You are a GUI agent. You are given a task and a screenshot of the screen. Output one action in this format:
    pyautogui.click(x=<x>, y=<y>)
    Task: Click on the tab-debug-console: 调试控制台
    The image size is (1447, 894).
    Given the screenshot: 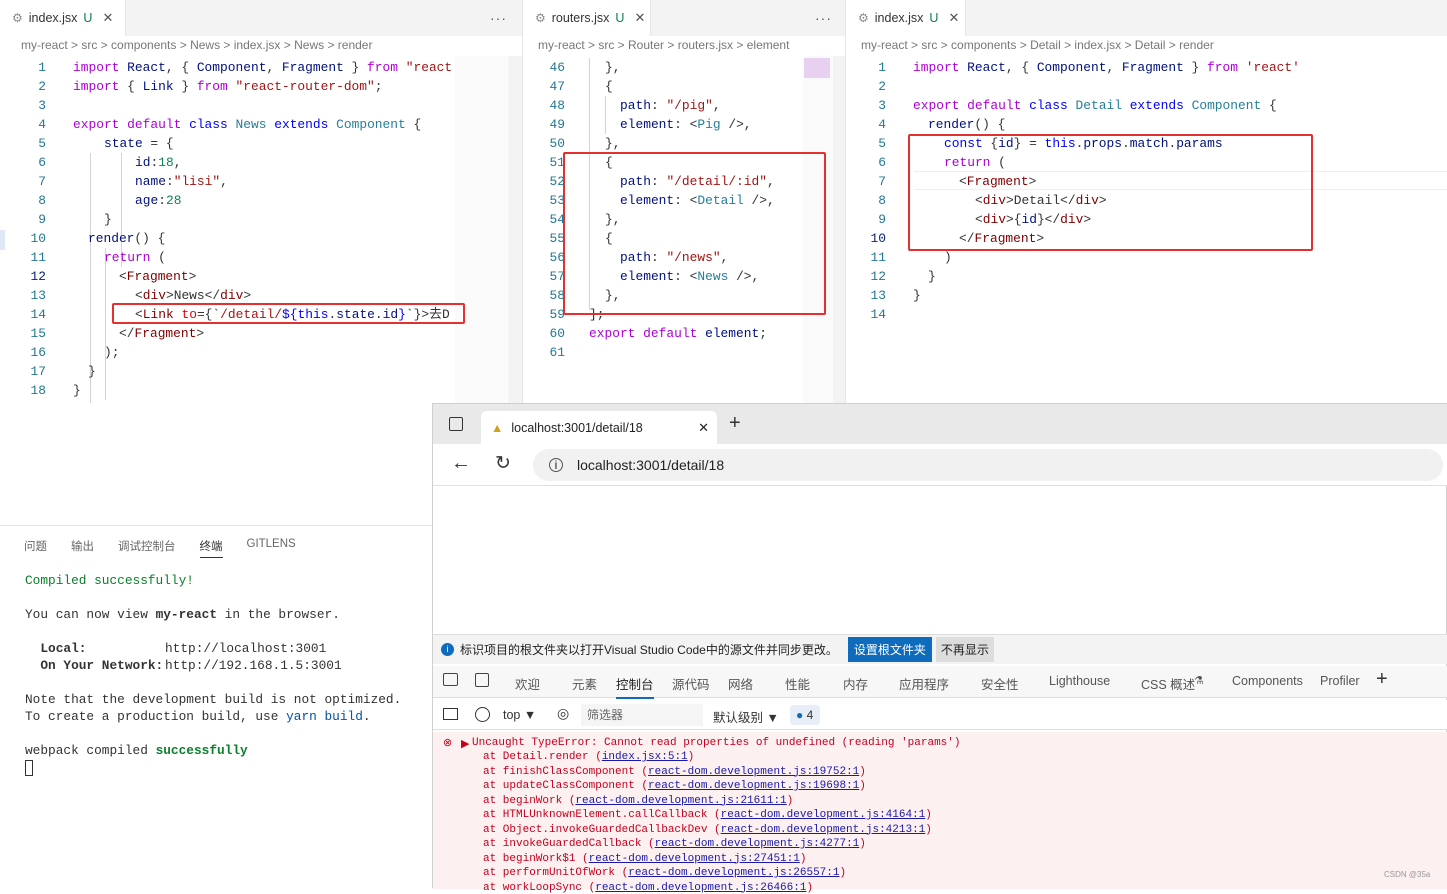 What is the action you would take?
    pyautogui.click(x=147, y=548)
    